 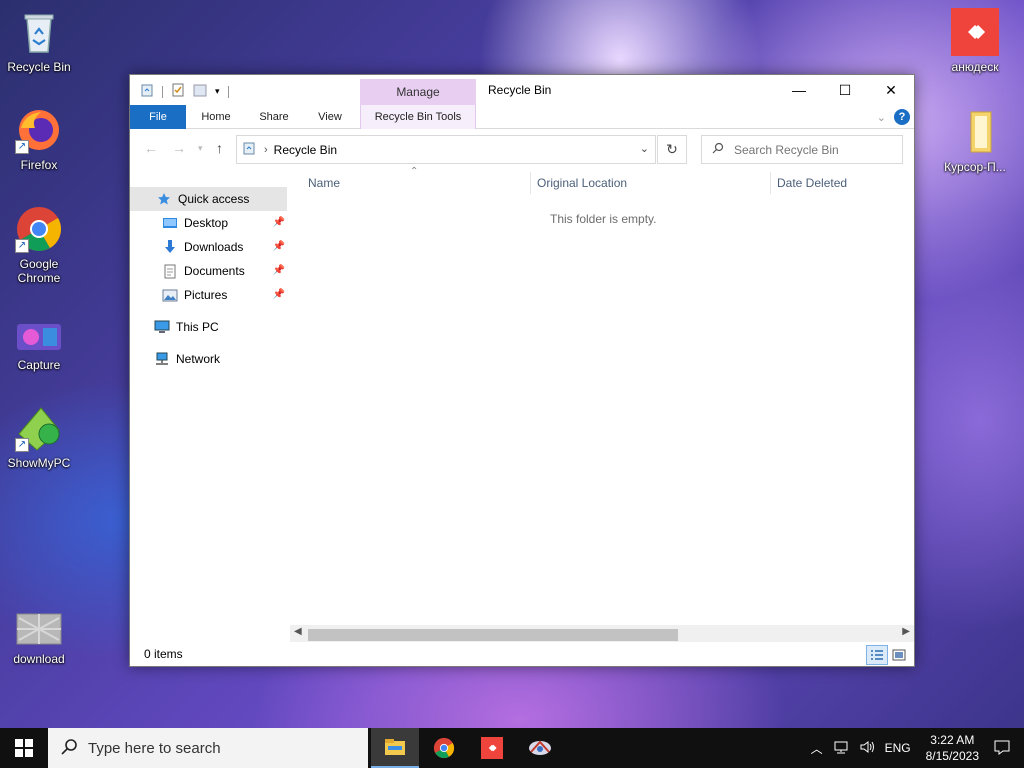 I want to click on clock: 3:22 AM 8/15/2023, so click(x=952, y=748).